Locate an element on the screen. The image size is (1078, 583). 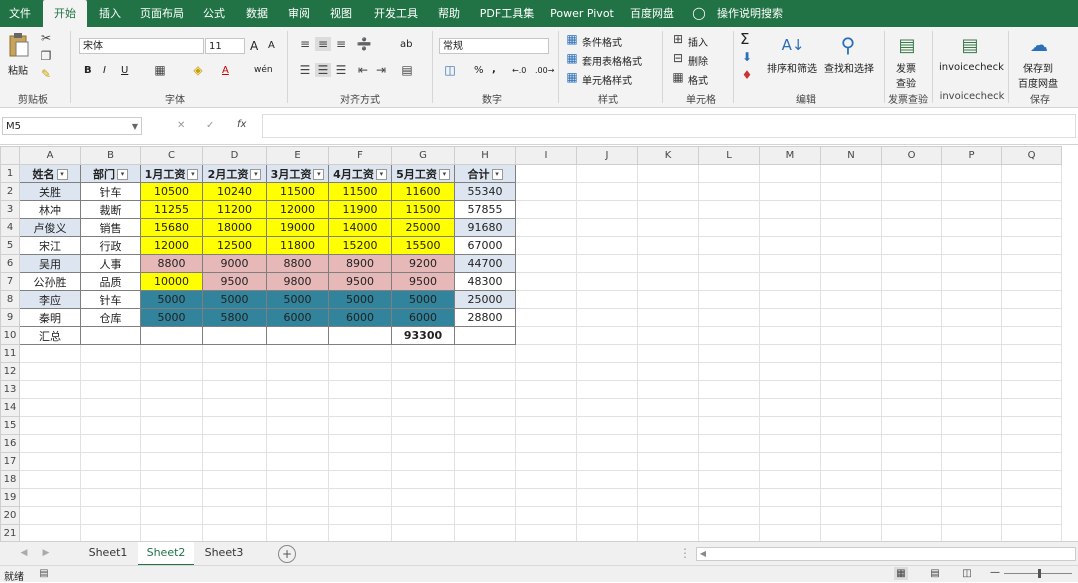
column-header: B is located at coordinates (110, 155).